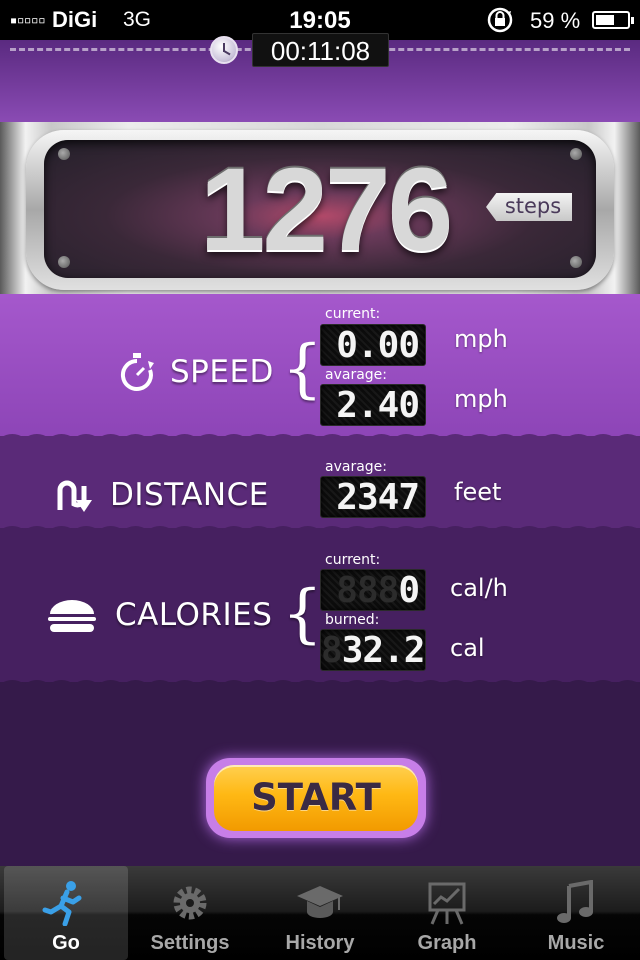 The image size is (640, 960). What do you see at coordinates (190, 903) in the screenshot?
I see `gear-icon` at bounding box center [190, 903].